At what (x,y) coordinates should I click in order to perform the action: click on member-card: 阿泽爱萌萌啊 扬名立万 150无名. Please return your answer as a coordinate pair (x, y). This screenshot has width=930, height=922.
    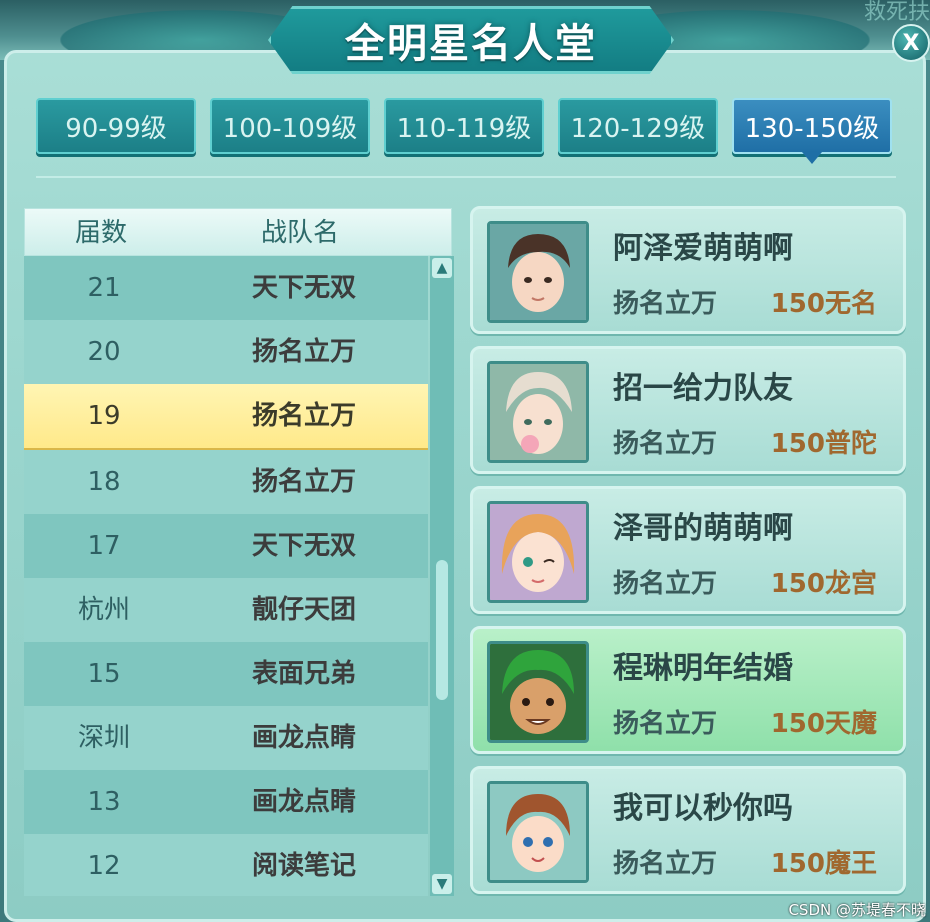
    Looking at the image, I should click on (688, 270).